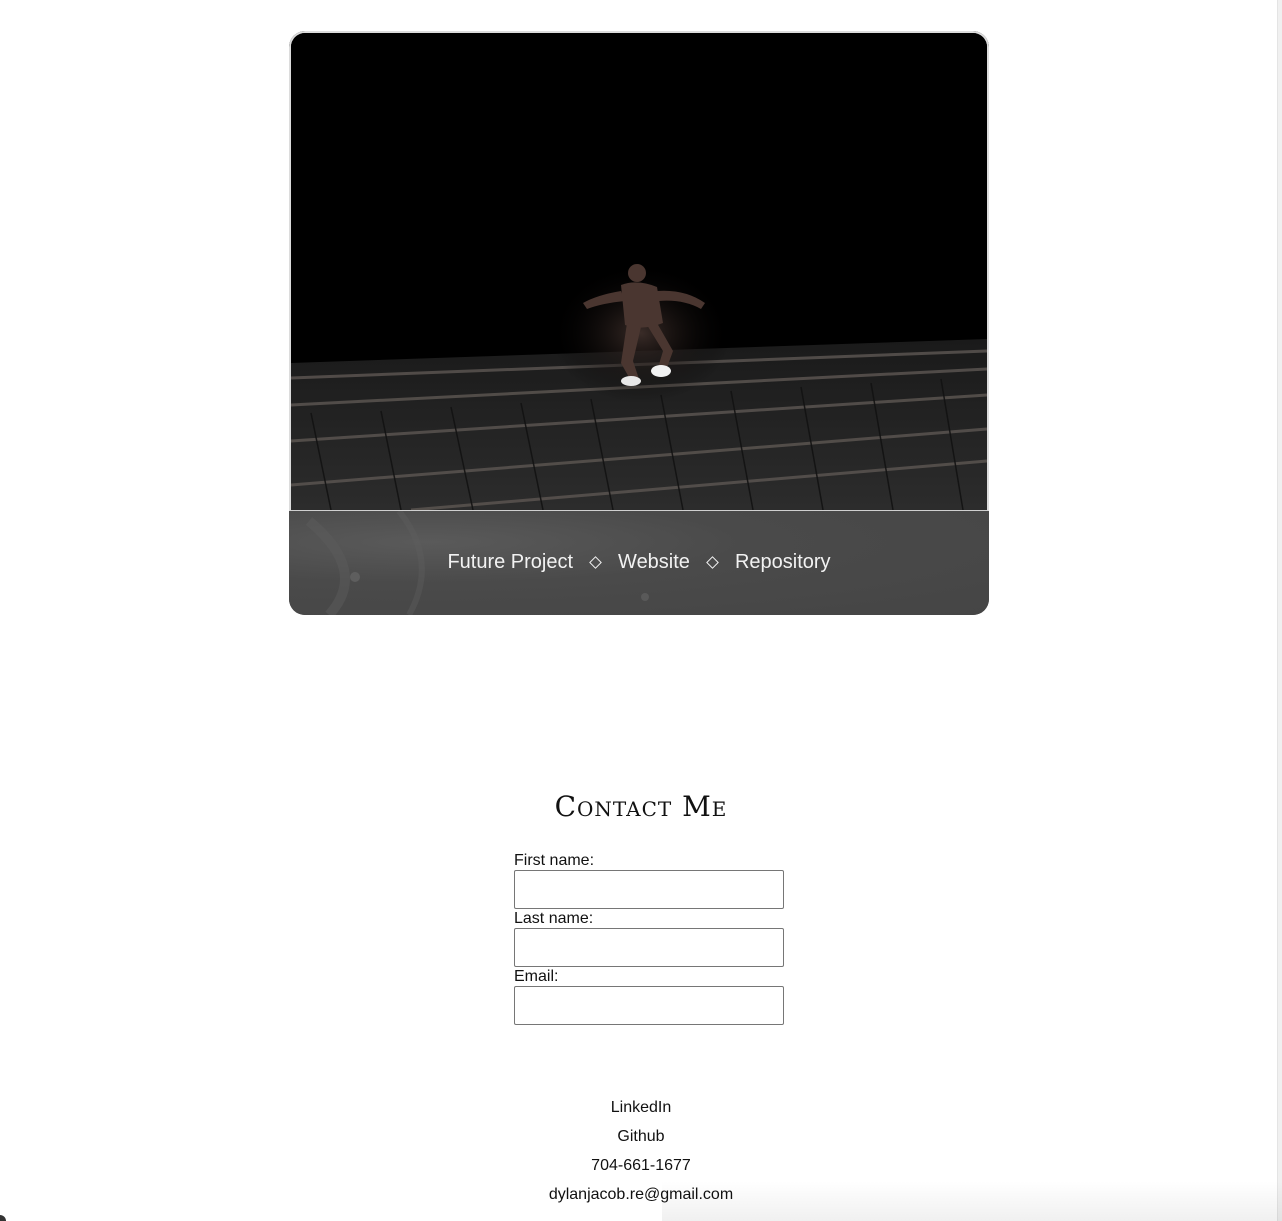  I want to click on repository-link: Repository, so click(783, 562).